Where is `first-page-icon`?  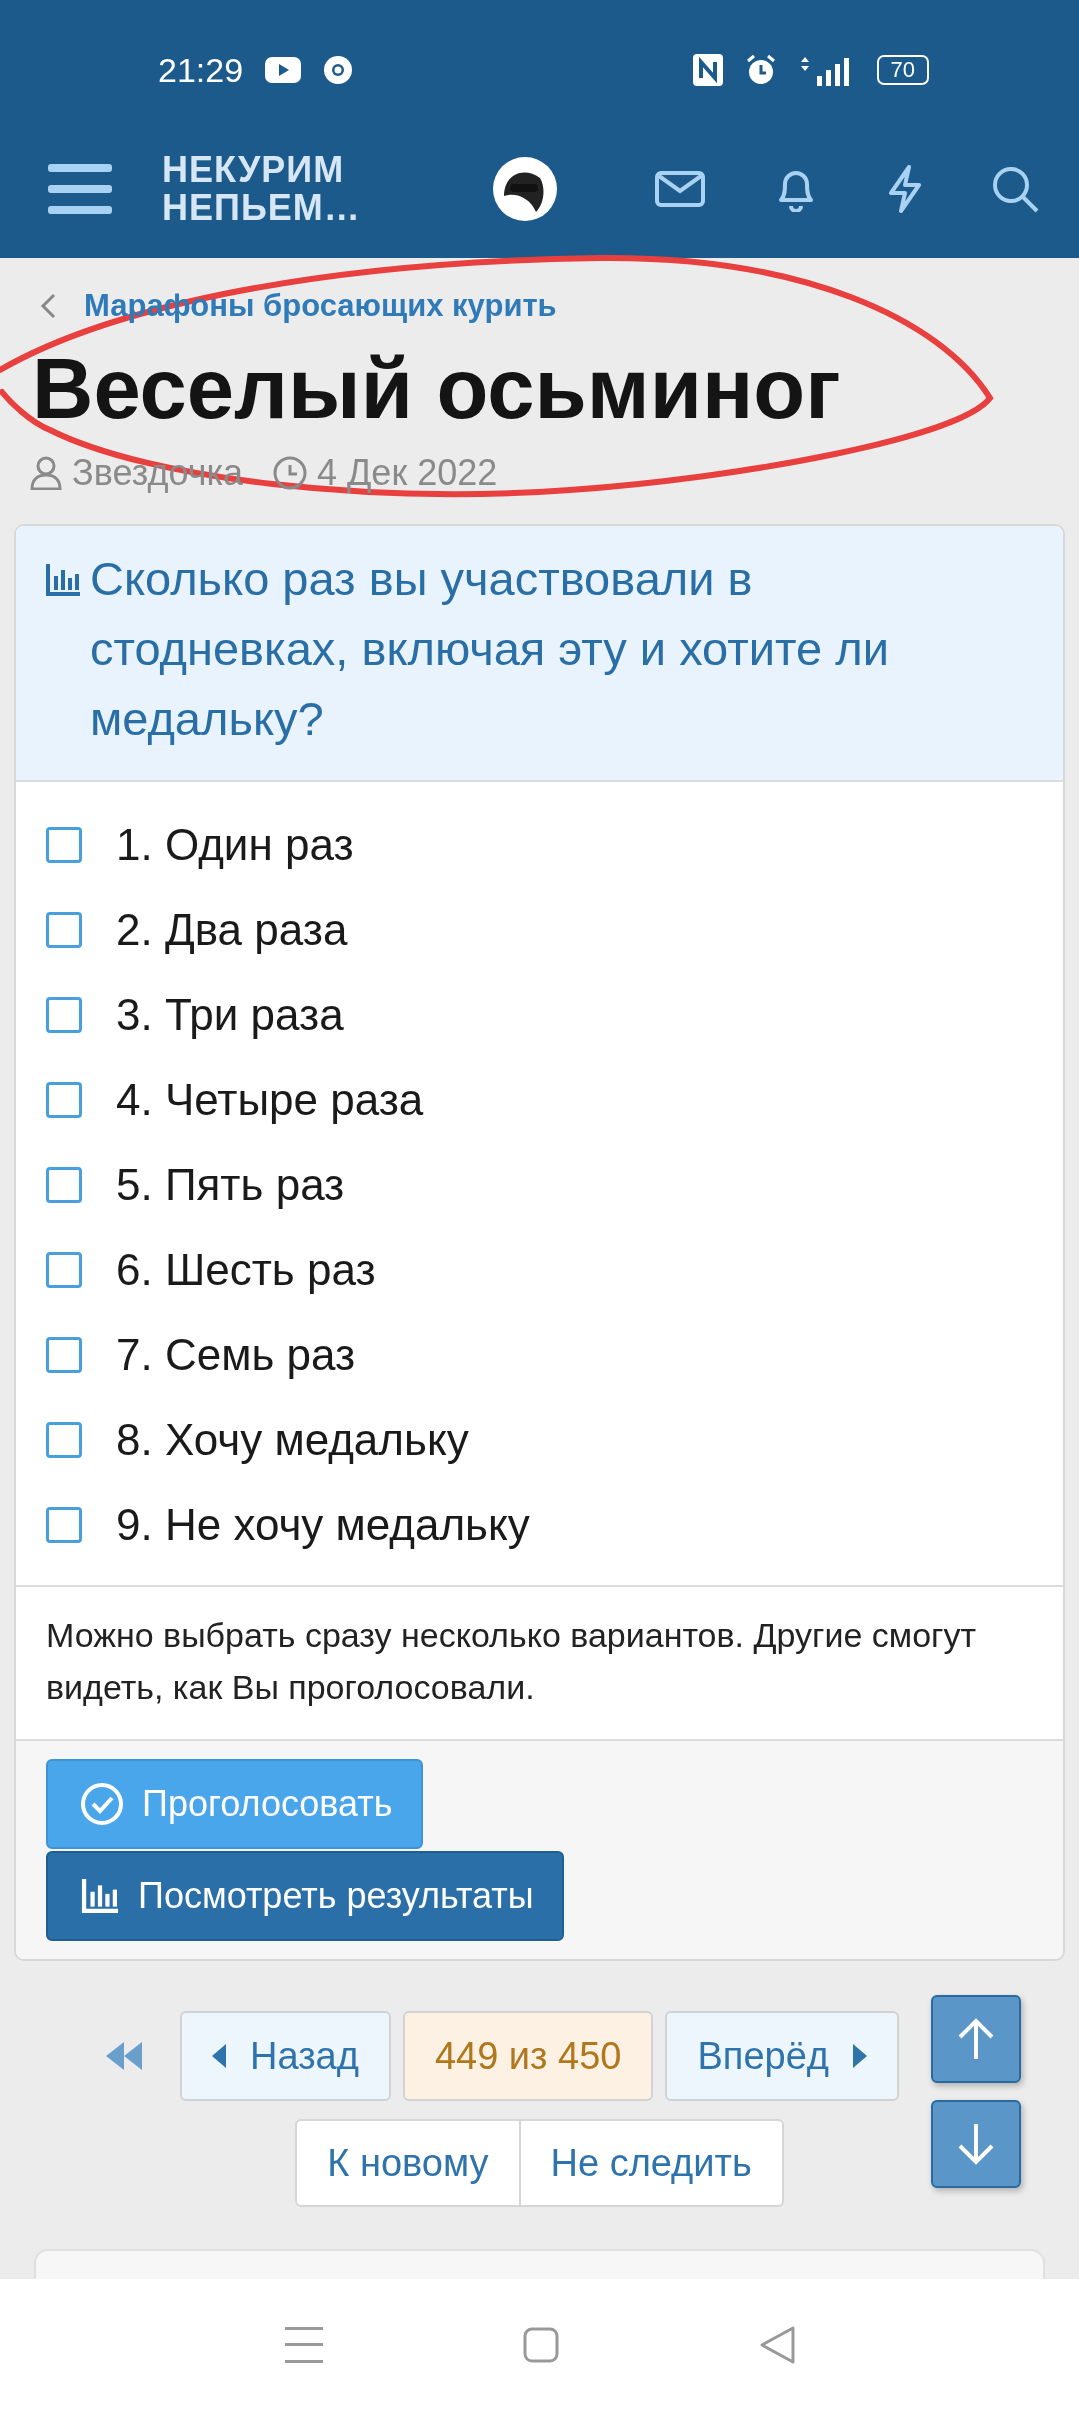 first-page-icon is located at coordinates (124, 2056).